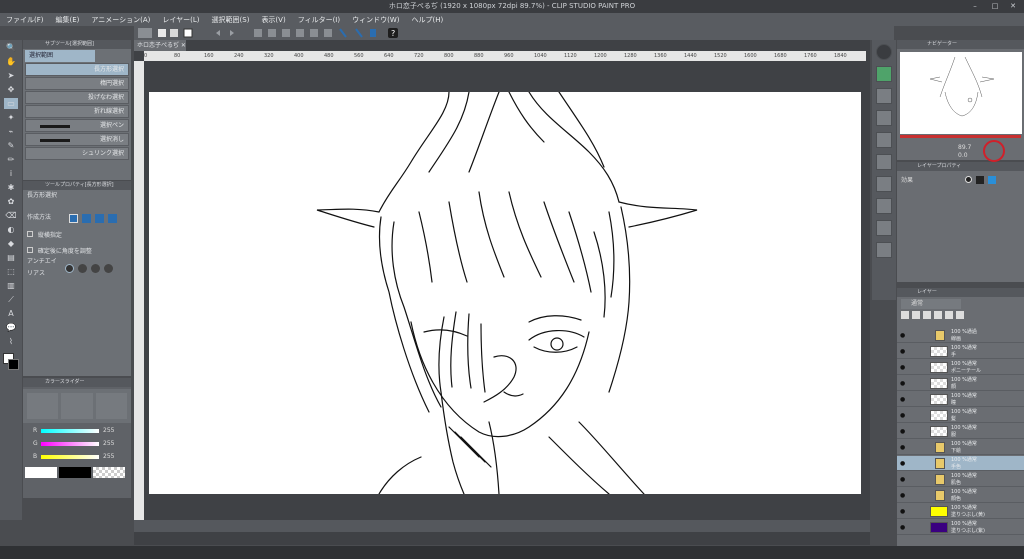  What do you see at coordinates (931, 304) in the screenshot?
I see `blend-mode-select: 通常` at bounding box center [931, 304].